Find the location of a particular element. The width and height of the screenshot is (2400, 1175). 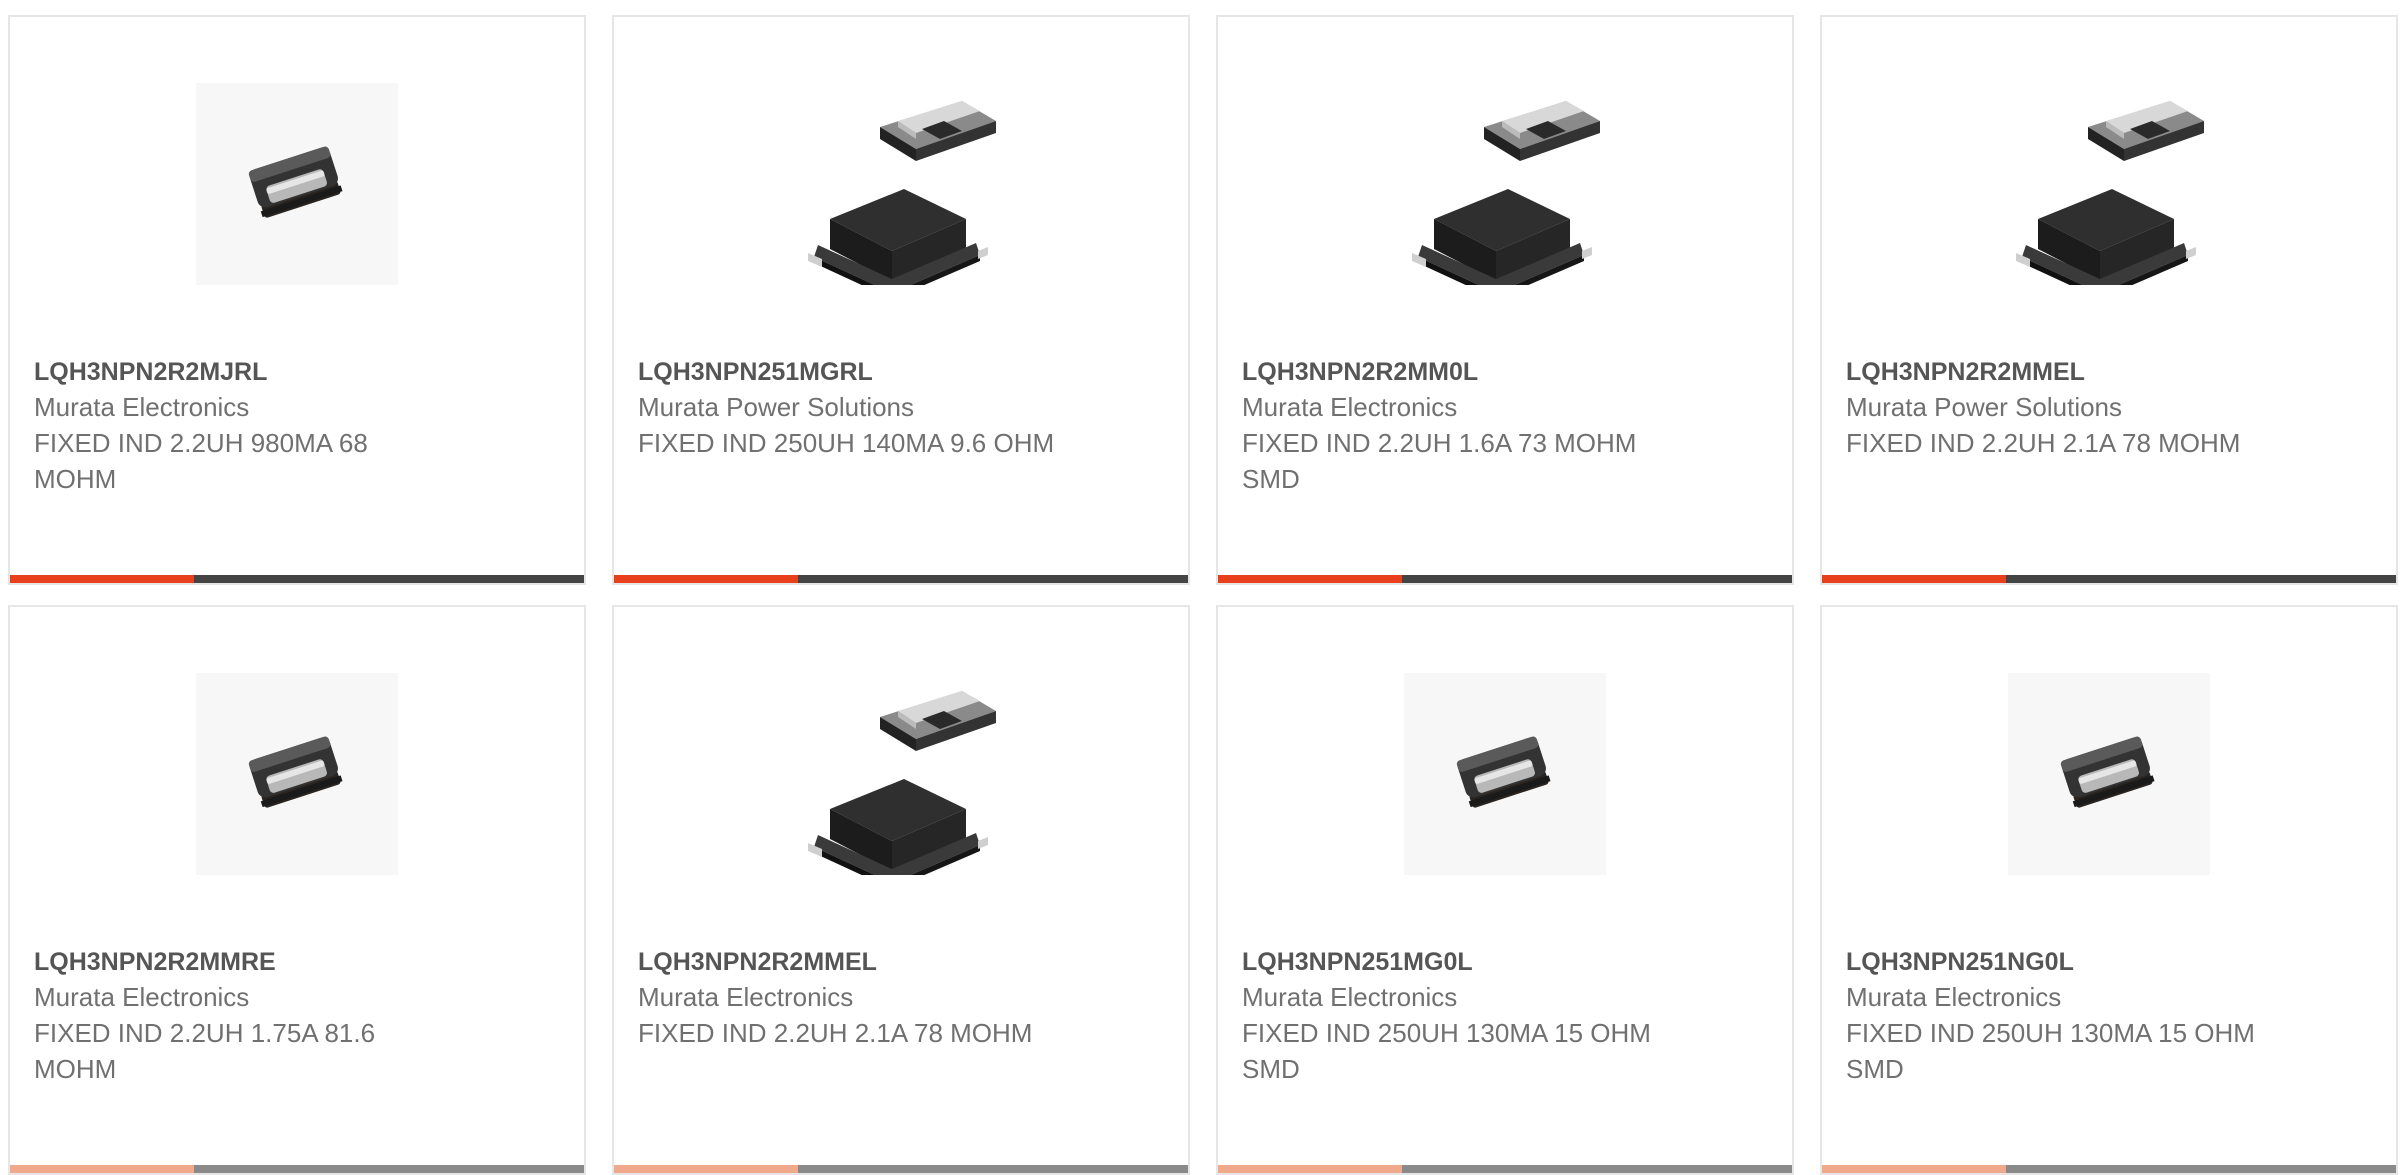

part-number: LQH3NPN251MG0L is located at coordinates (1507, 962).